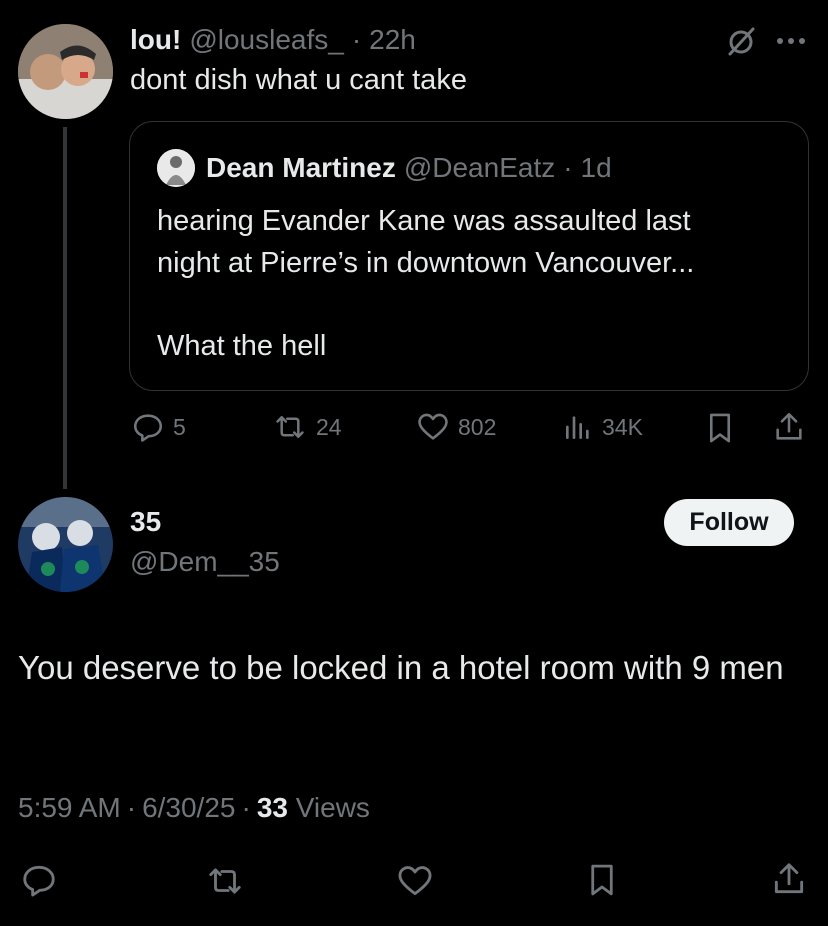 The width and height of the screenshot is (828, 926). Describe the element at coordinates (145, 522) in the screenshot. I see `main-author-name: 35` at that location.